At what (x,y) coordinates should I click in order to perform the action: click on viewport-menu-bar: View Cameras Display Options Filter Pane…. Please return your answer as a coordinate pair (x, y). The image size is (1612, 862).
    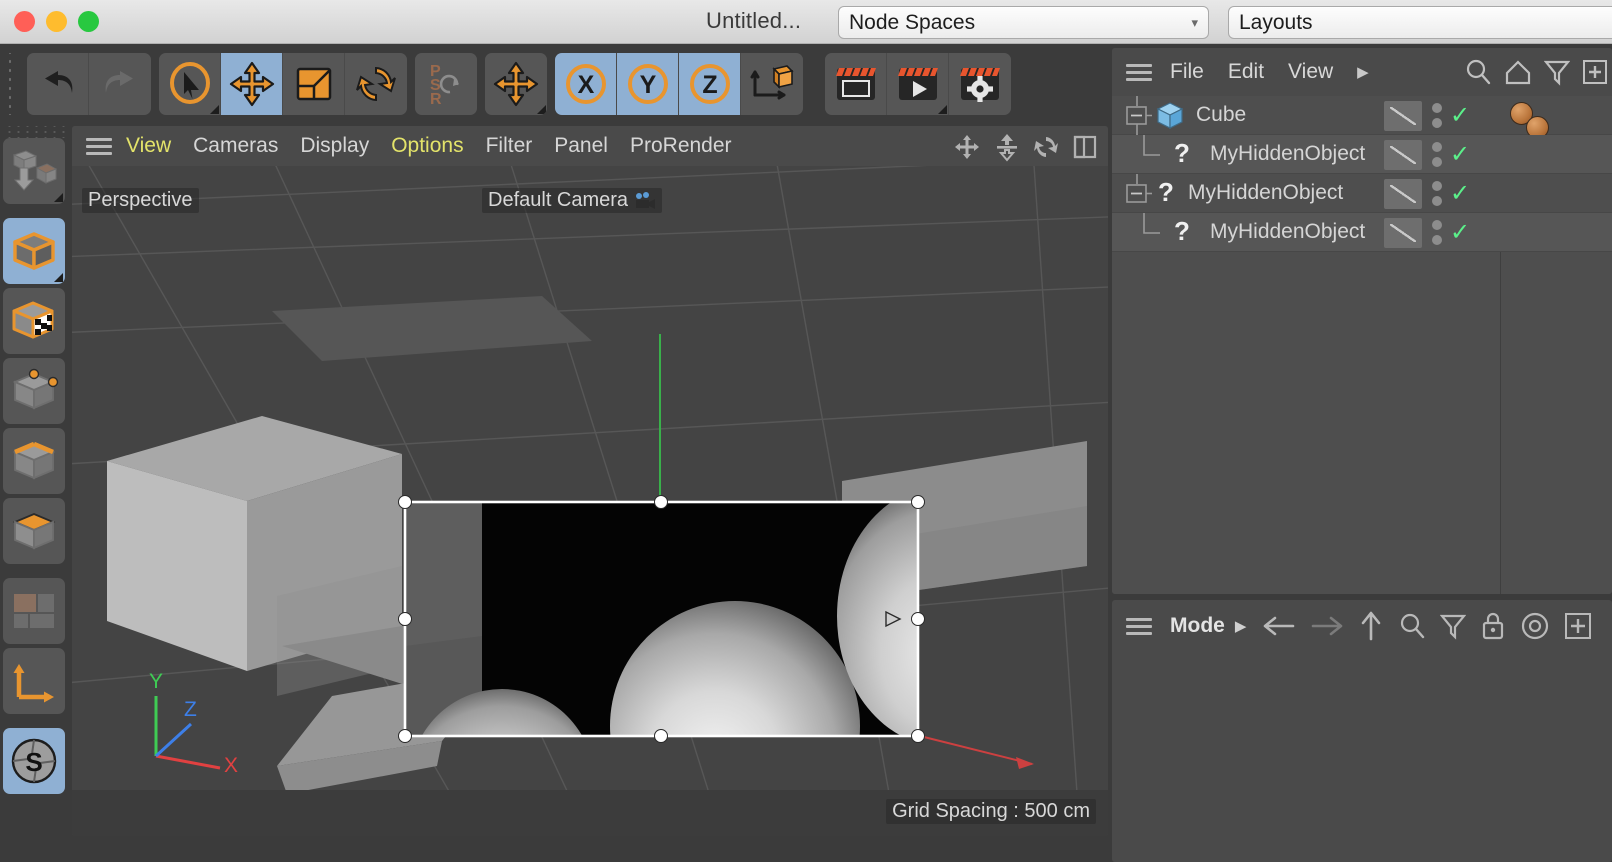
    Looking at the image, I should click on (590, 146).